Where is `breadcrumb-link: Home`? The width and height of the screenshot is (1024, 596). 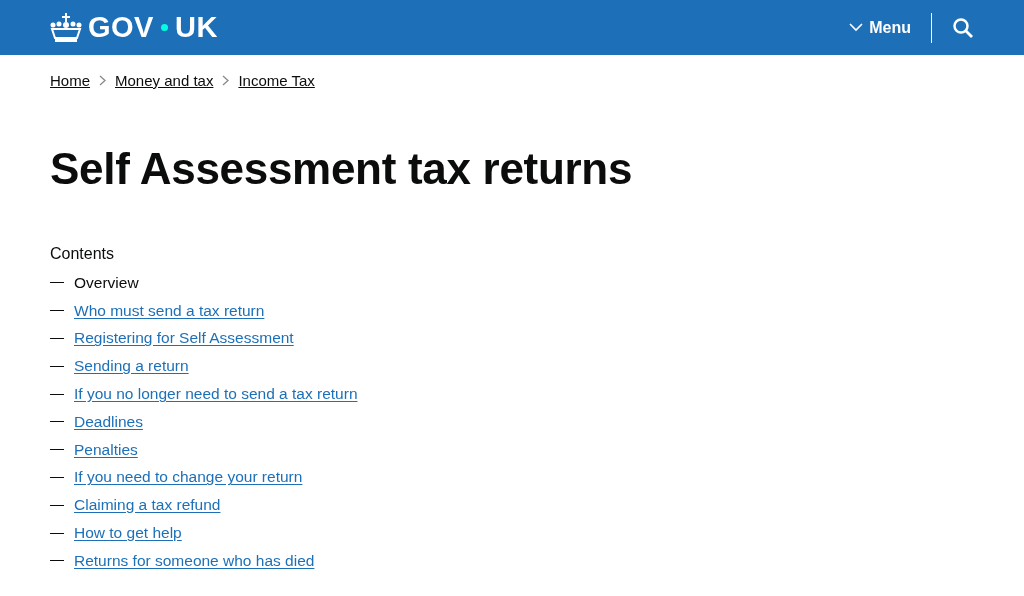 breadcrumb-link: Home is located at coordinates (70, 80).